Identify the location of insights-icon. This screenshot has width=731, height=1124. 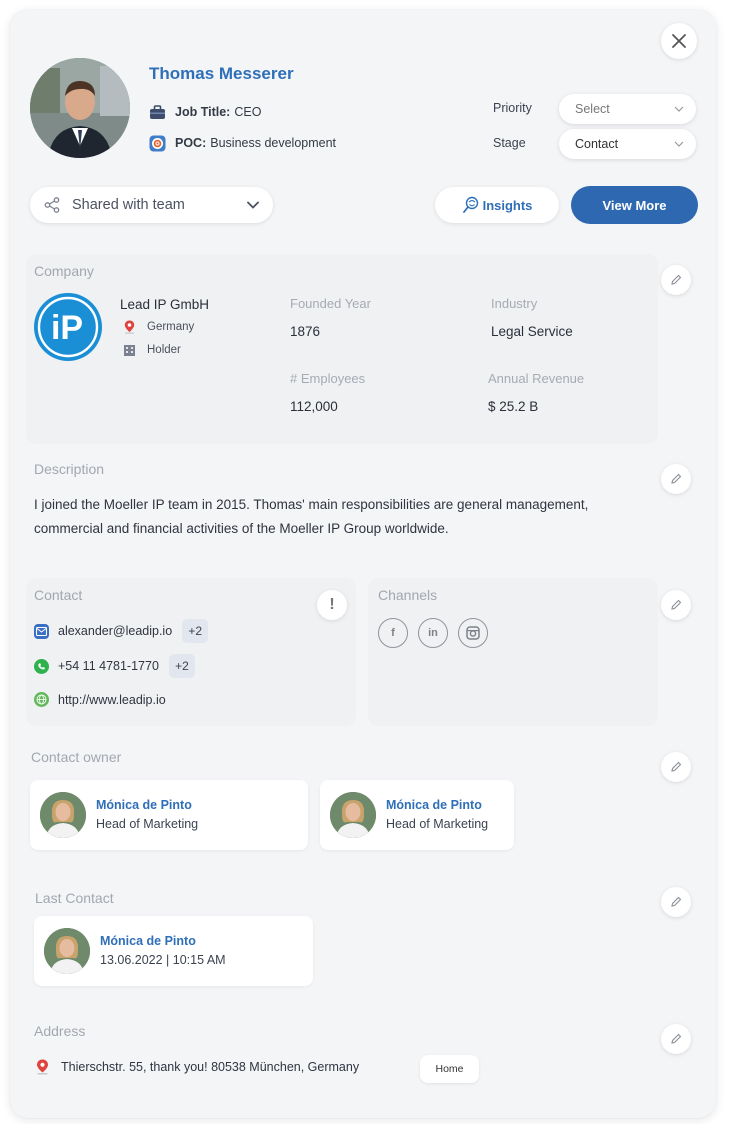
(470, 204).